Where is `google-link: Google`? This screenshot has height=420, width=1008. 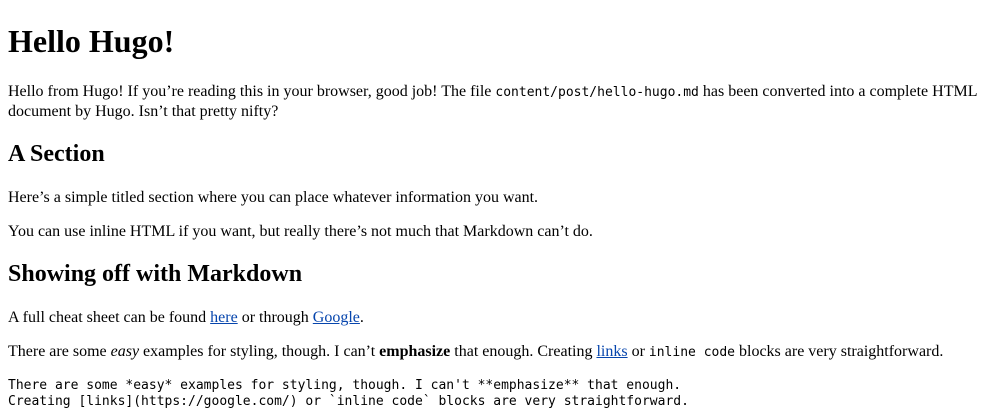
google-link: Google is located at coordinates (336, 317).